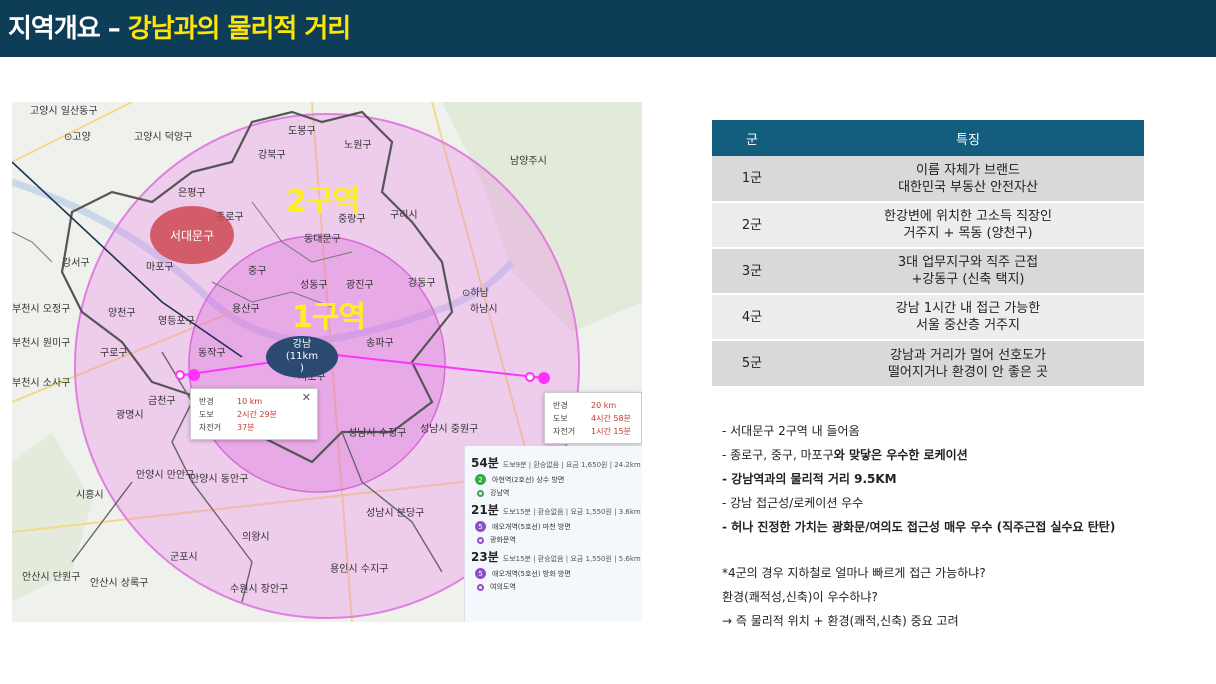 This screenshot has height=684, width=1216. Describe the element at coordinates (611, 418) in the screenshot. I see `popup-walk-value: 4시간 58분` at that location.